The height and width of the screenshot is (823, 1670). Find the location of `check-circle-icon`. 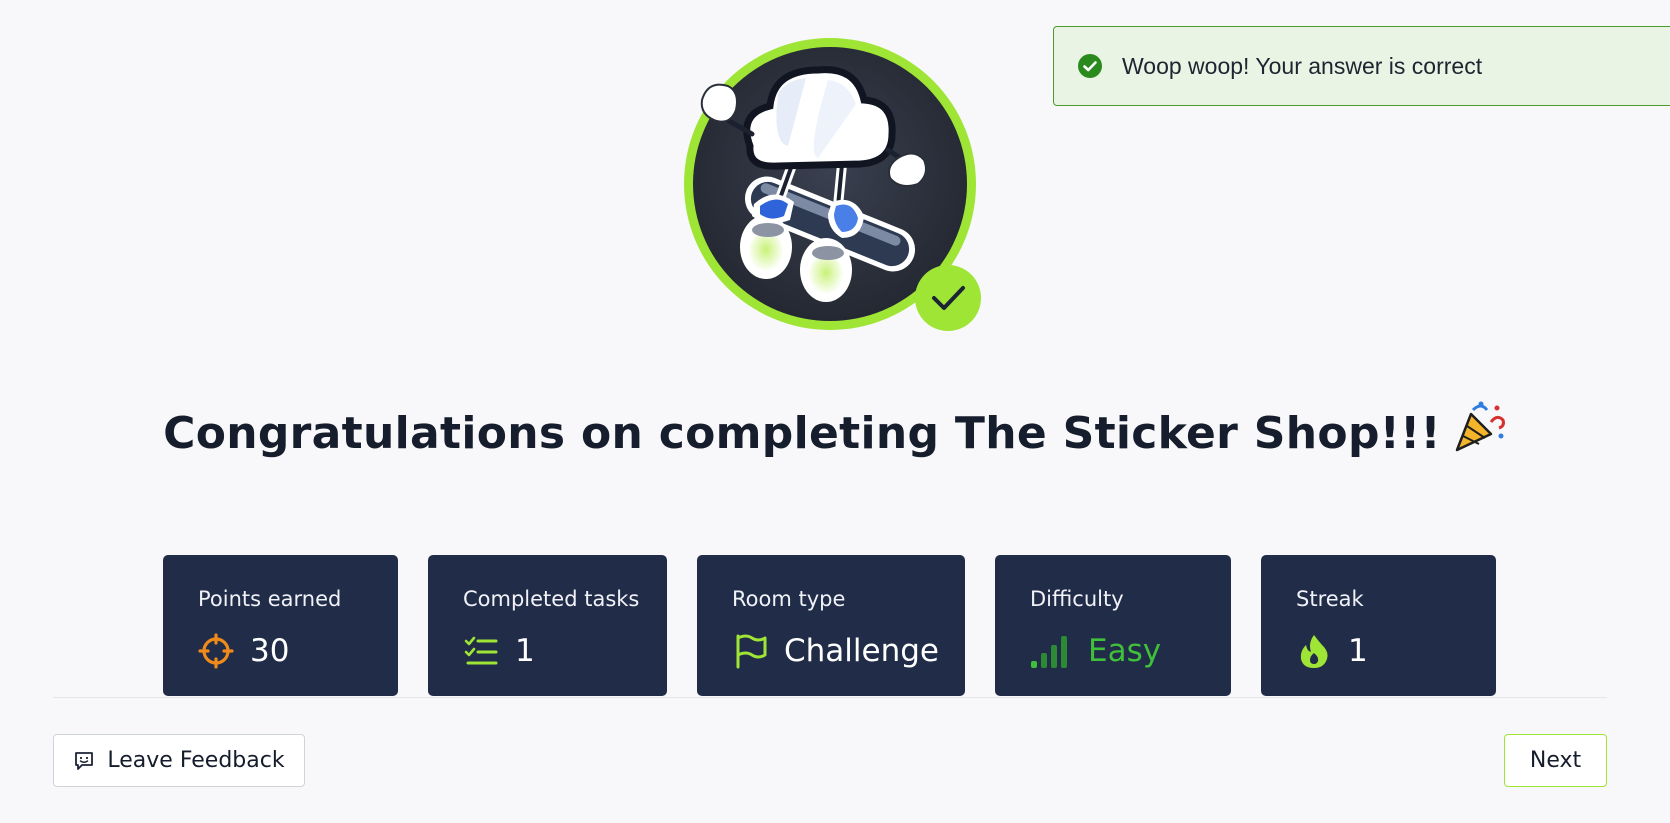

check-circle-icon is located at coordinates (1090, 66).